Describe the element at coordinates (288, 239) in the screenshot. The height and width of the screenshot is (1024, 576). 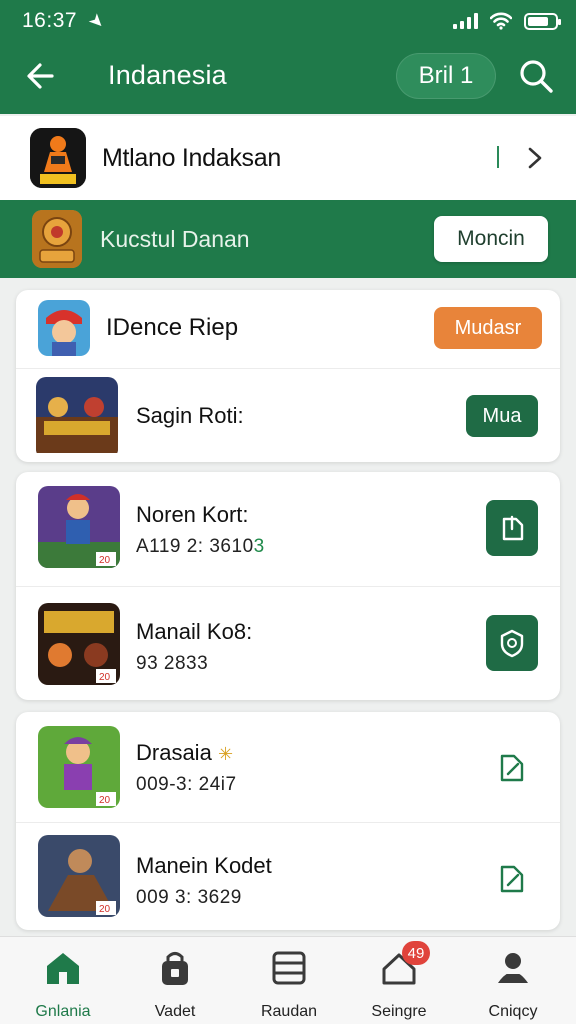
I see `promo-banner: Kucstul Danan Moncin` at that location.